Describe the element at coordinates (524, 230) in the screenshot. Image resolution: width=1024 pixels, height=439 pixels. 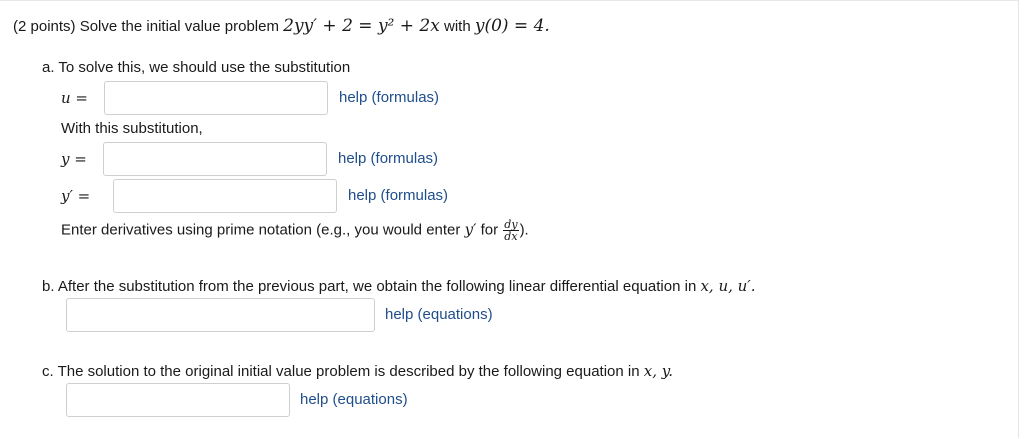
I see `note-end: ).` at that location.